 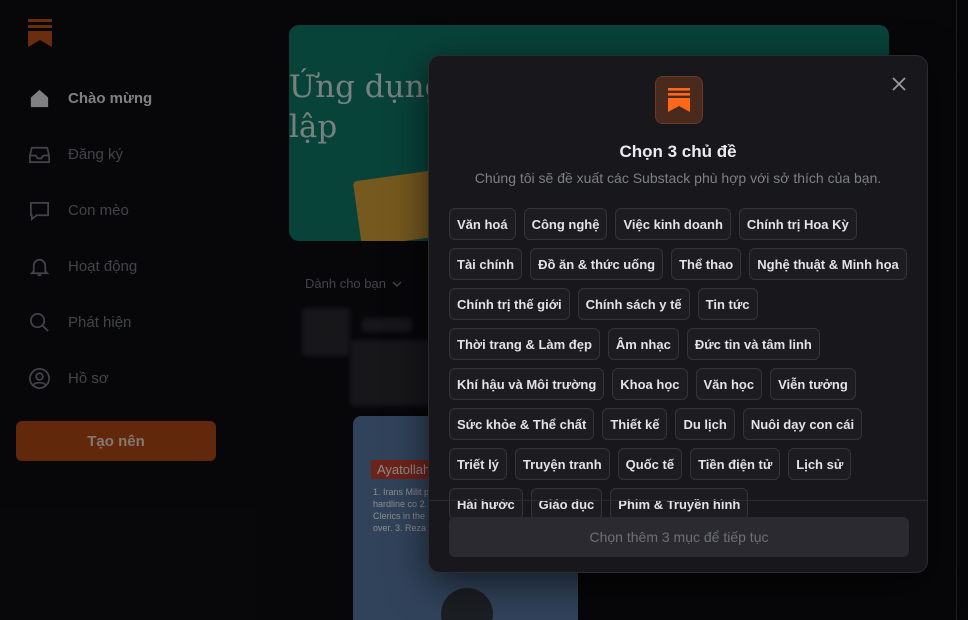 I want to click on topic-chip: Khí hậu và Môi trường, so click(x=527, y=384).